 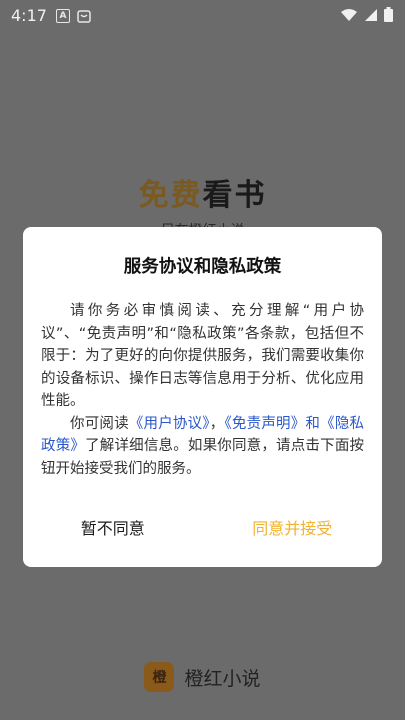 I want to click on signal-icon, so click(x=371, y=16).